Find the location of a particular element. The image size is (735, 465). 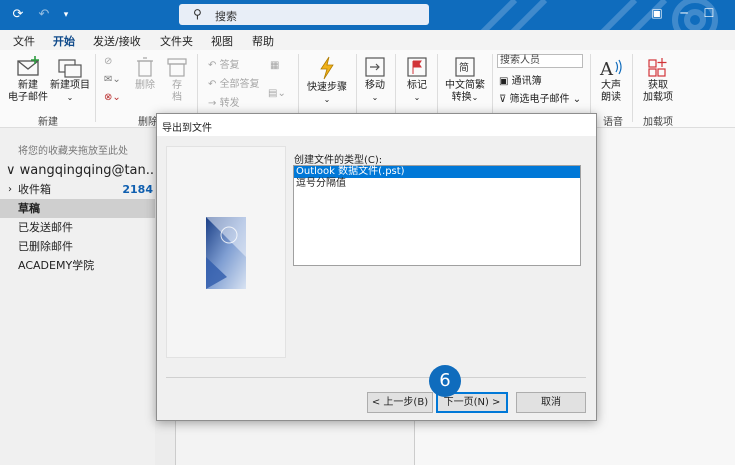

get-addins-button: 获取 加载项 is located at coordinates (658, 80).